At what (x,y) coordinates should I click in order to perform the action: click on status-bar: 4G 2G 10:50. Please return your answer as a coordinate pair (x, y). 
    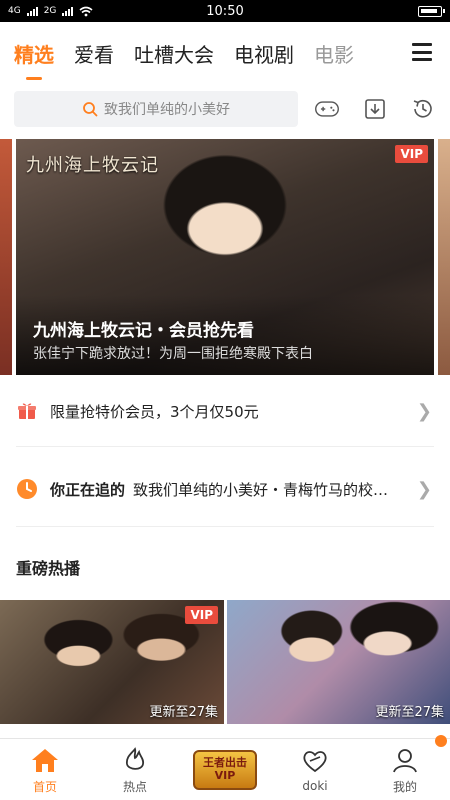
    Looking at the image, I should click on (225, 11).